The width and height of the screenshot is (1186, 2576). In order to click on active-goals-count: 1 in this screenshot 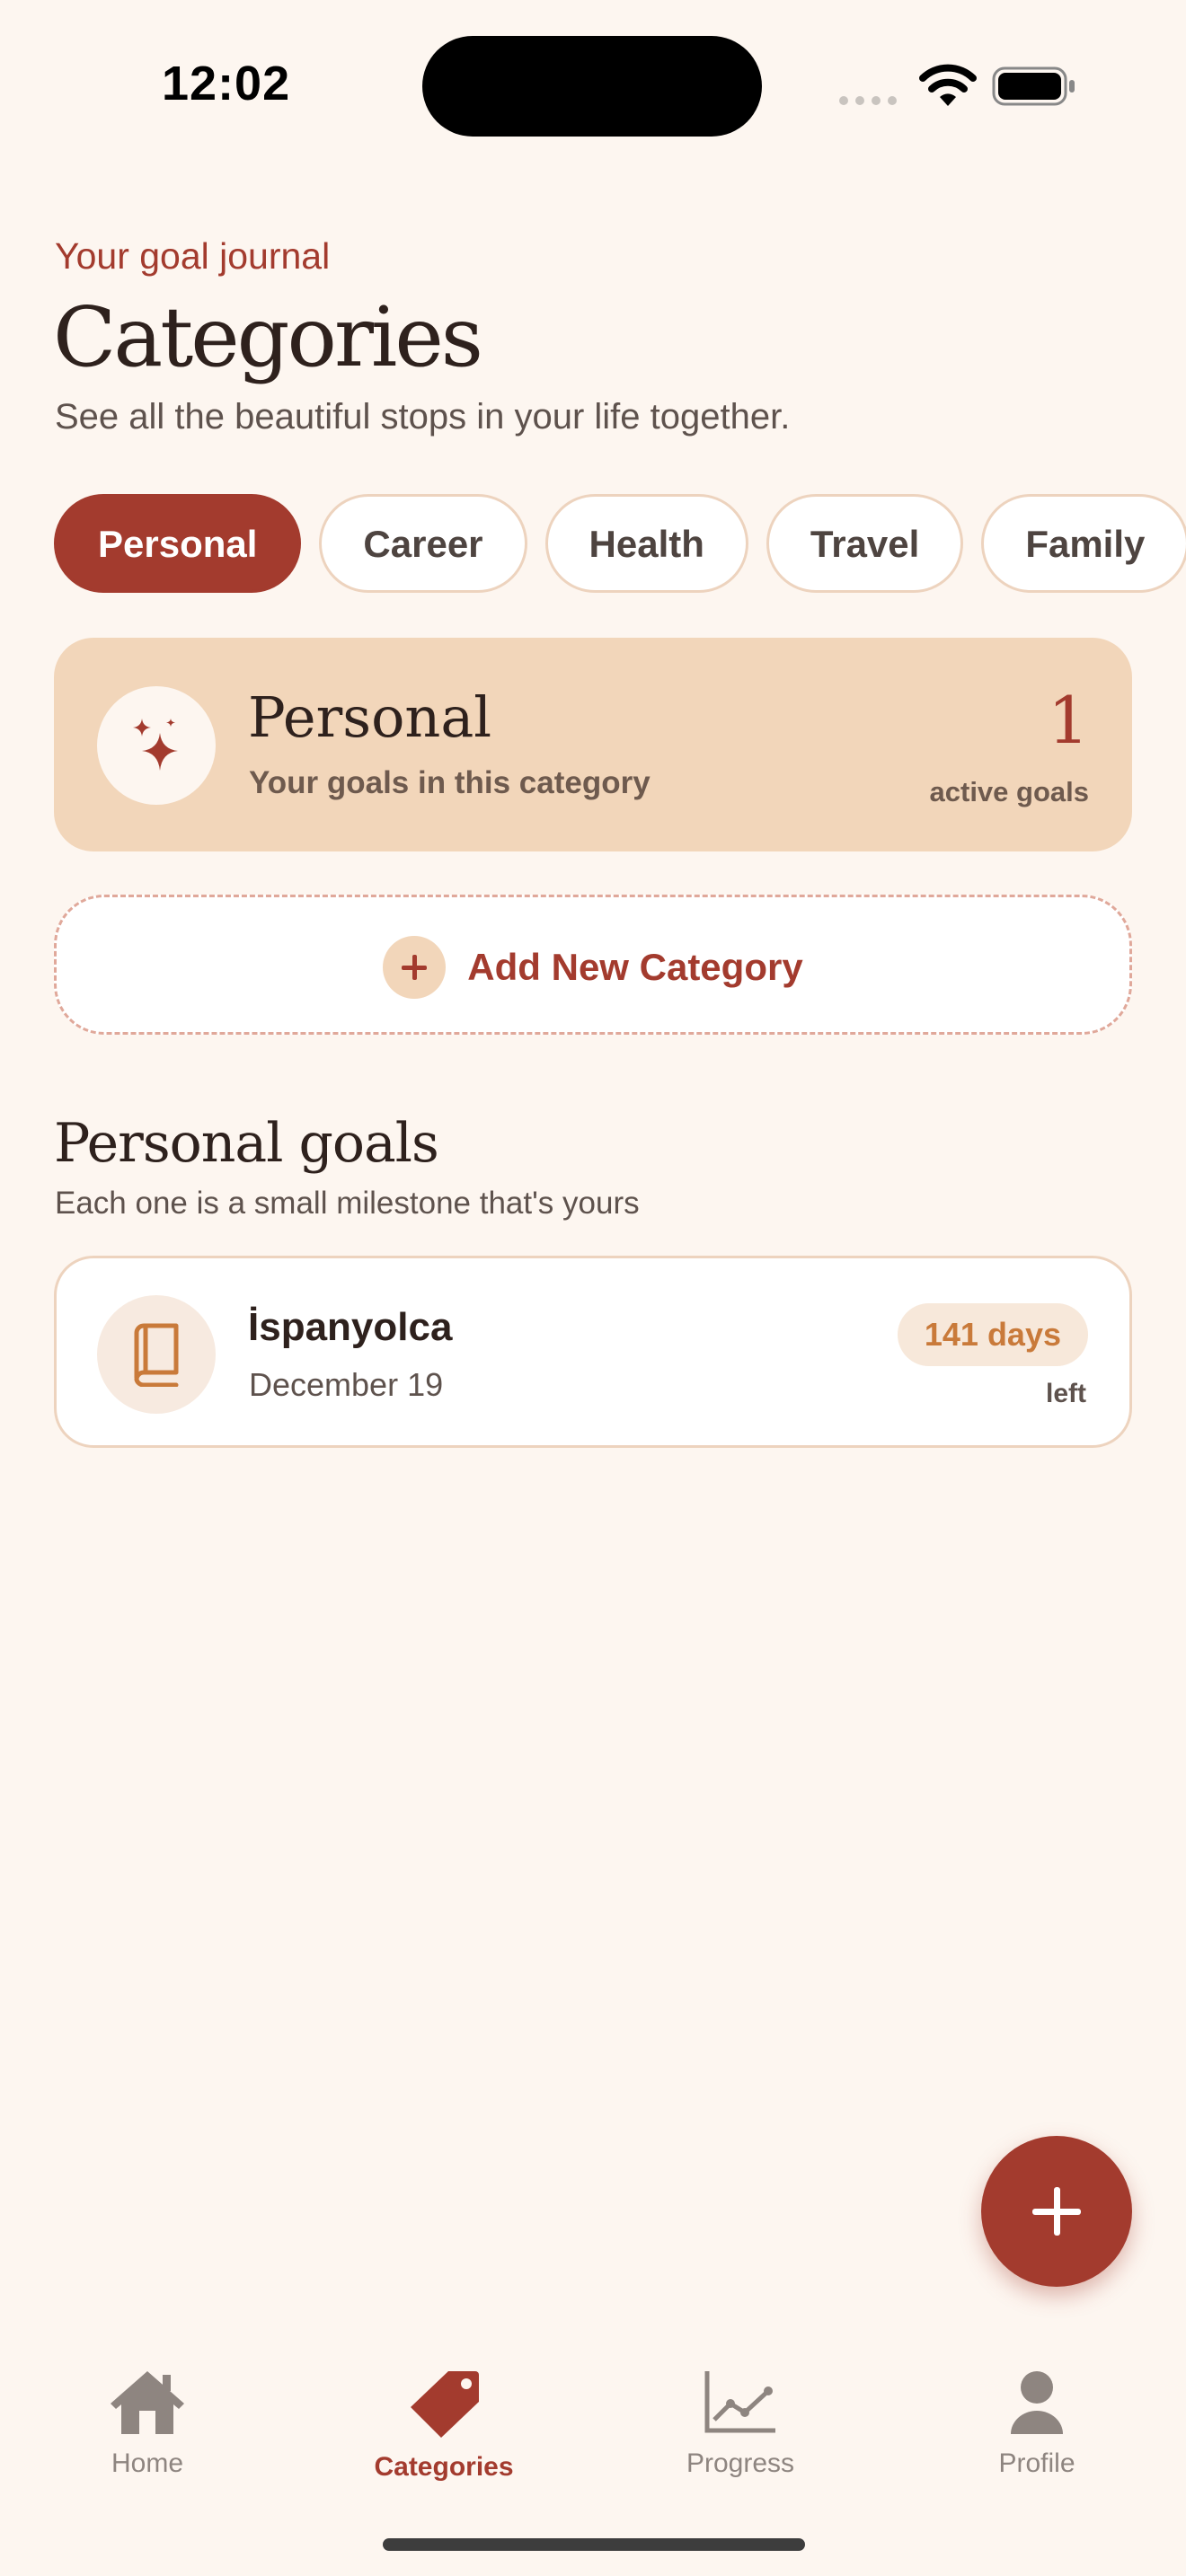, I will do `click(1068, 720)`.